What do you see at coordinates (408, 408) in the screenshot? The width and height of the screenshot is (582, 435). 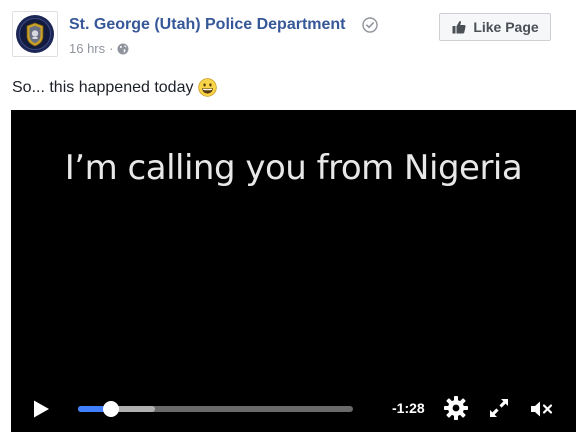 I see `time-remaining: -1:28` at bounding box center [408, 408].